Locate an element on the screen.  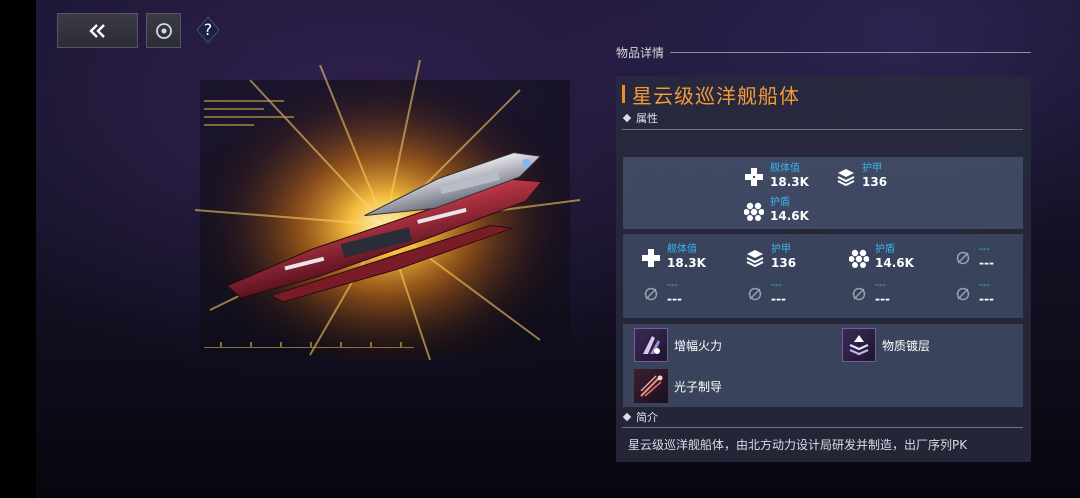
item-title-row: 星云级巡洋舰船体 is located at coordinates (711, 94).